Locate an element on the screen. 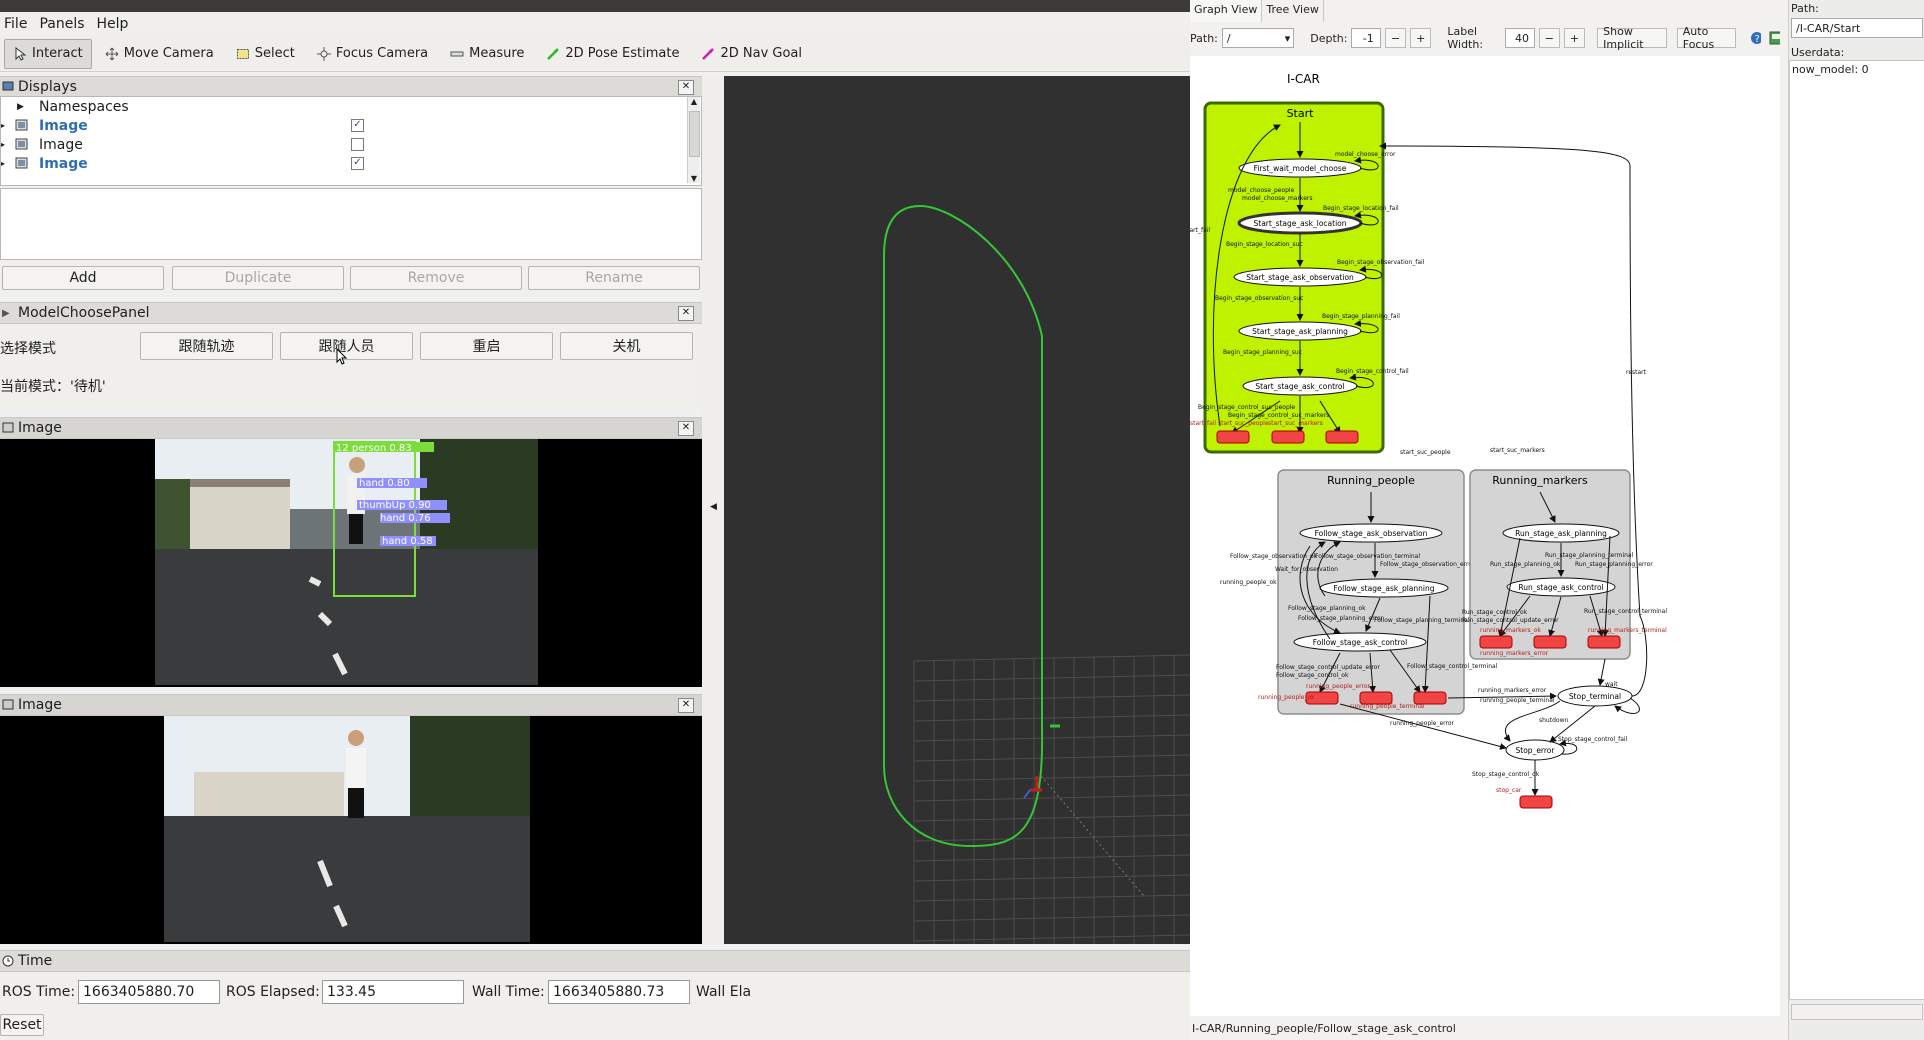 Image resolution: width=1924 pixels, height=1040 pixels. depth-increment-button: + is located at coordinates (1421, 38).